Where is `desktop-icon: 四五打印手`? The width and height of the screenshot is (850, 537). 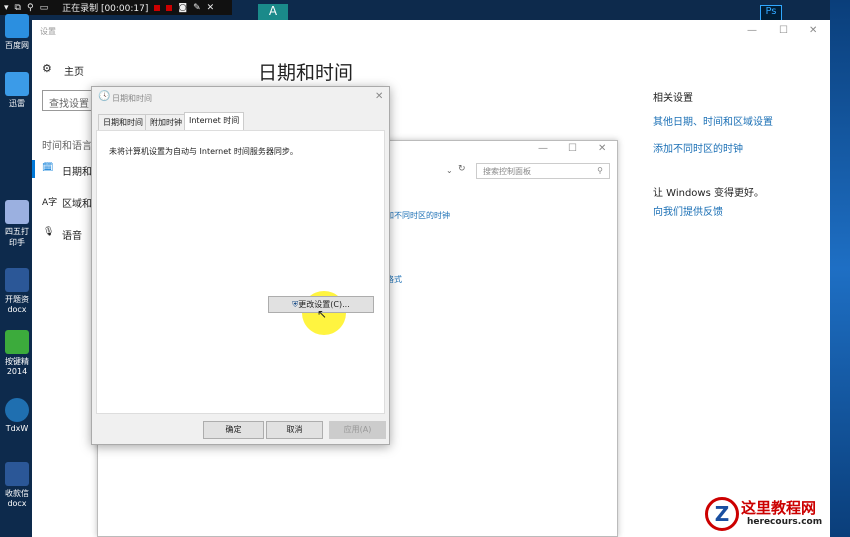
desktop-icon: 四五打印手 is located at coordinates (17, 224).